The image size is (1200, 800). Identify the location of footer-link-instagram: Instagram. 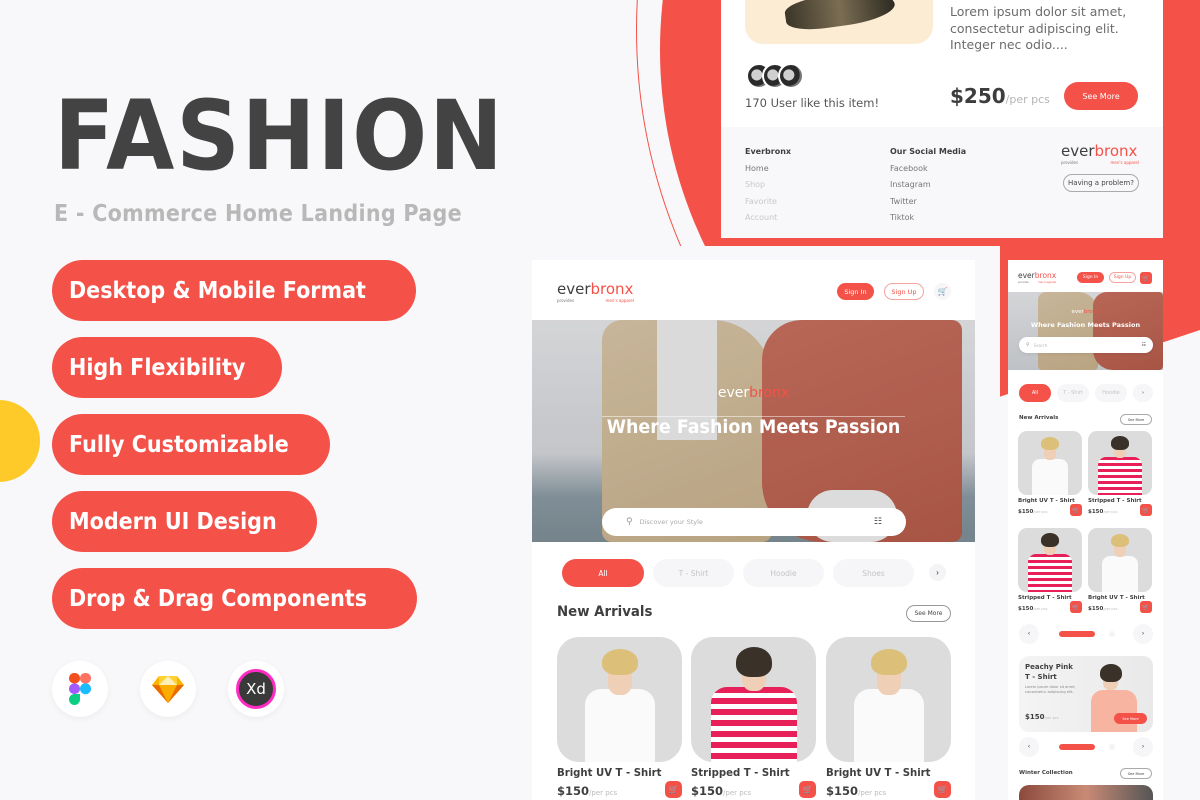
(928, 185).